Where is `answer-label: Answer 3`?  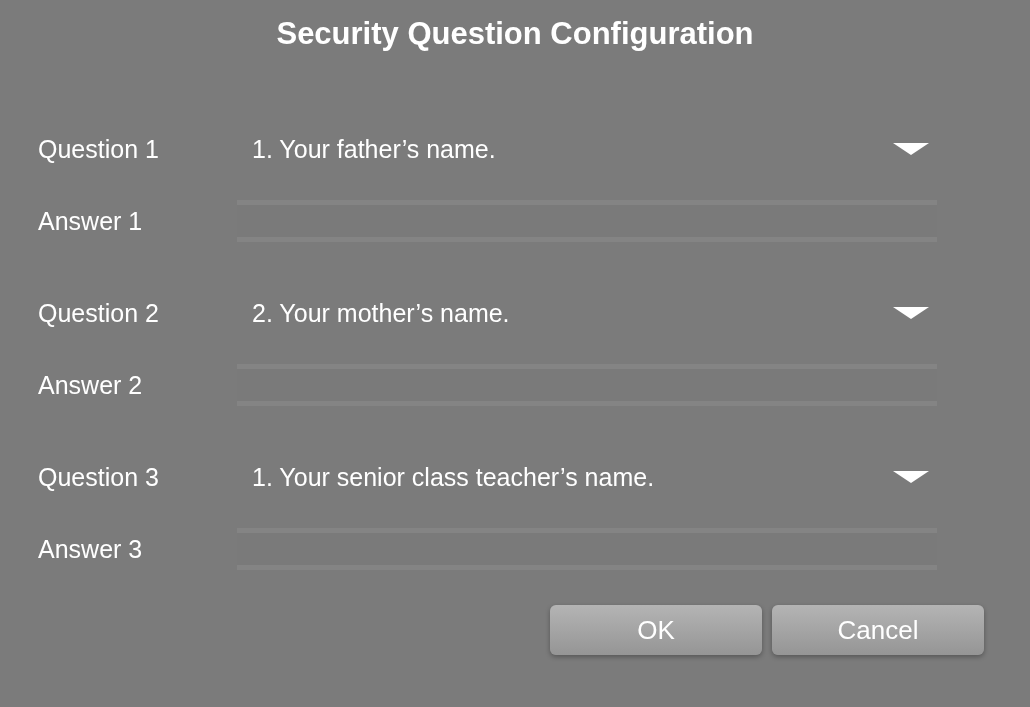
answer-label: Answer 3 is located at coordinates (90, 549).